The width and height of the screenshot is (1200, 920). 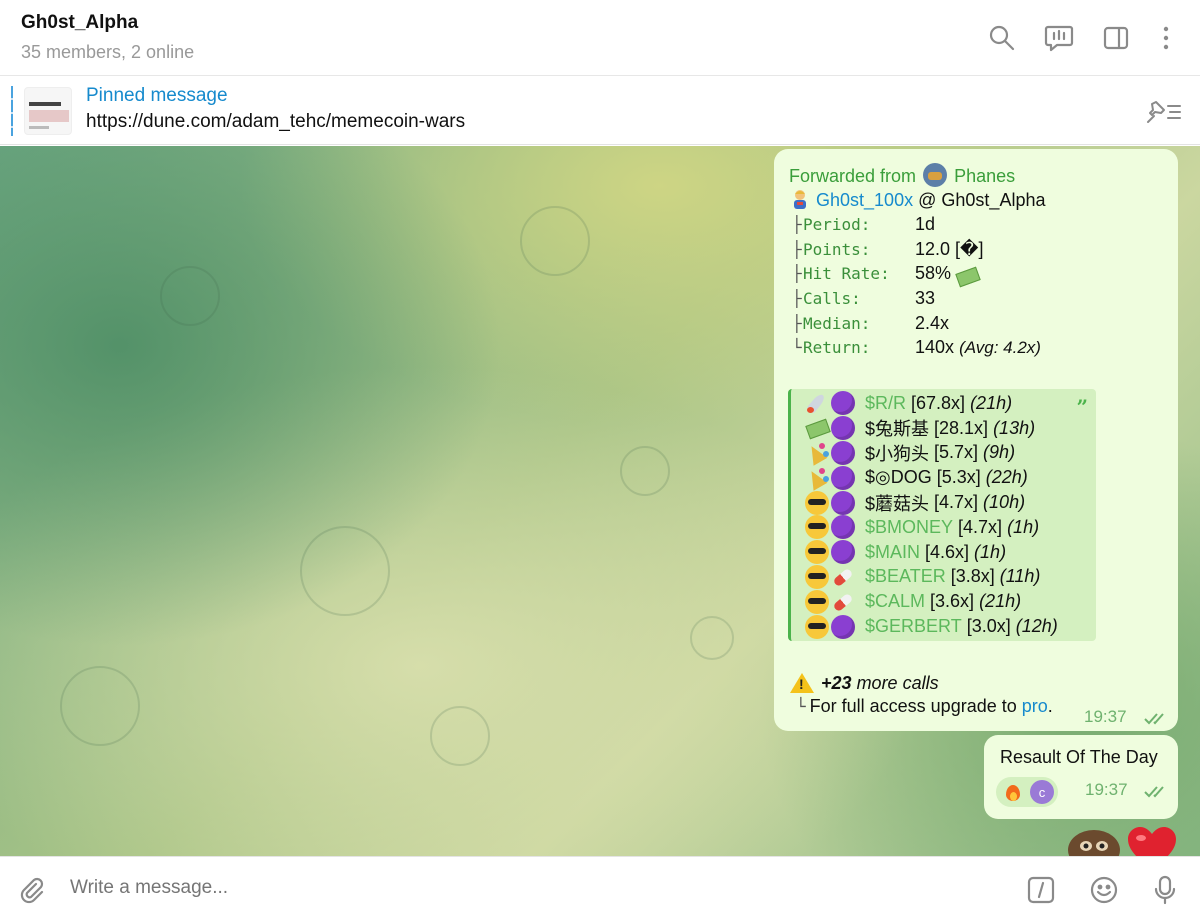 I want to click on stat-row-period: ├ Period: 1d, so click(x=916, y=224).